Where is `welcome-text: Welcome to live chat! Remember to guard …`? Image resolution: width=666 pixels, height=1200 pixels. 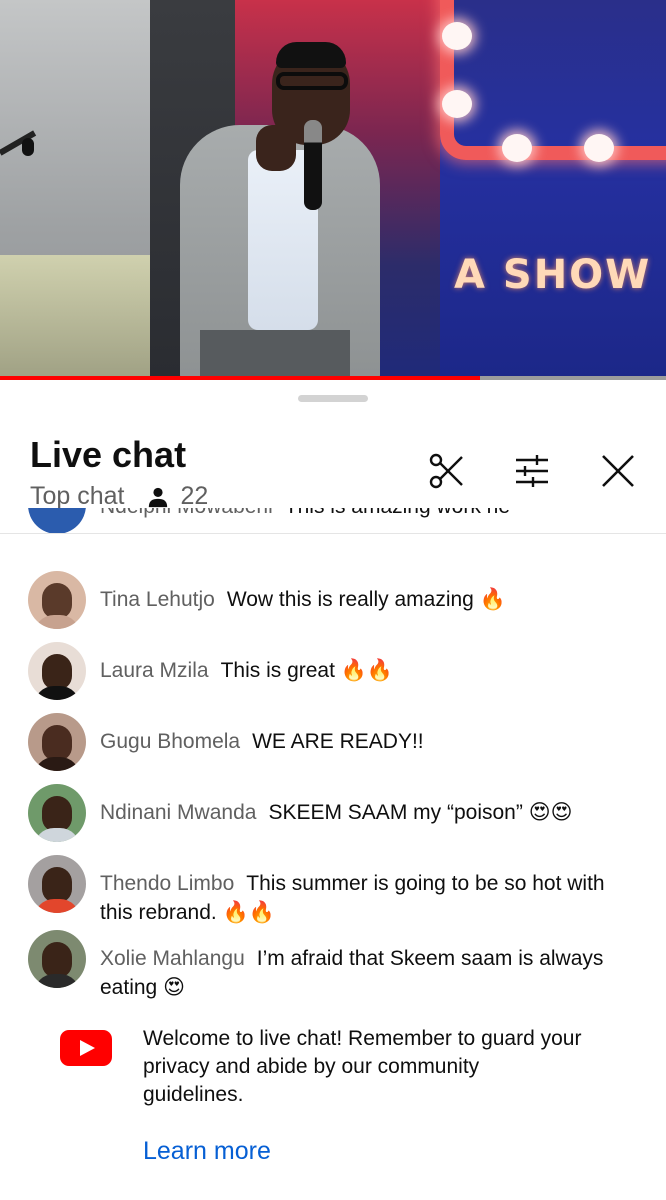 welcome-text: Welcome to live chat! Remember to guard … is located at coordinates (362, 1066).